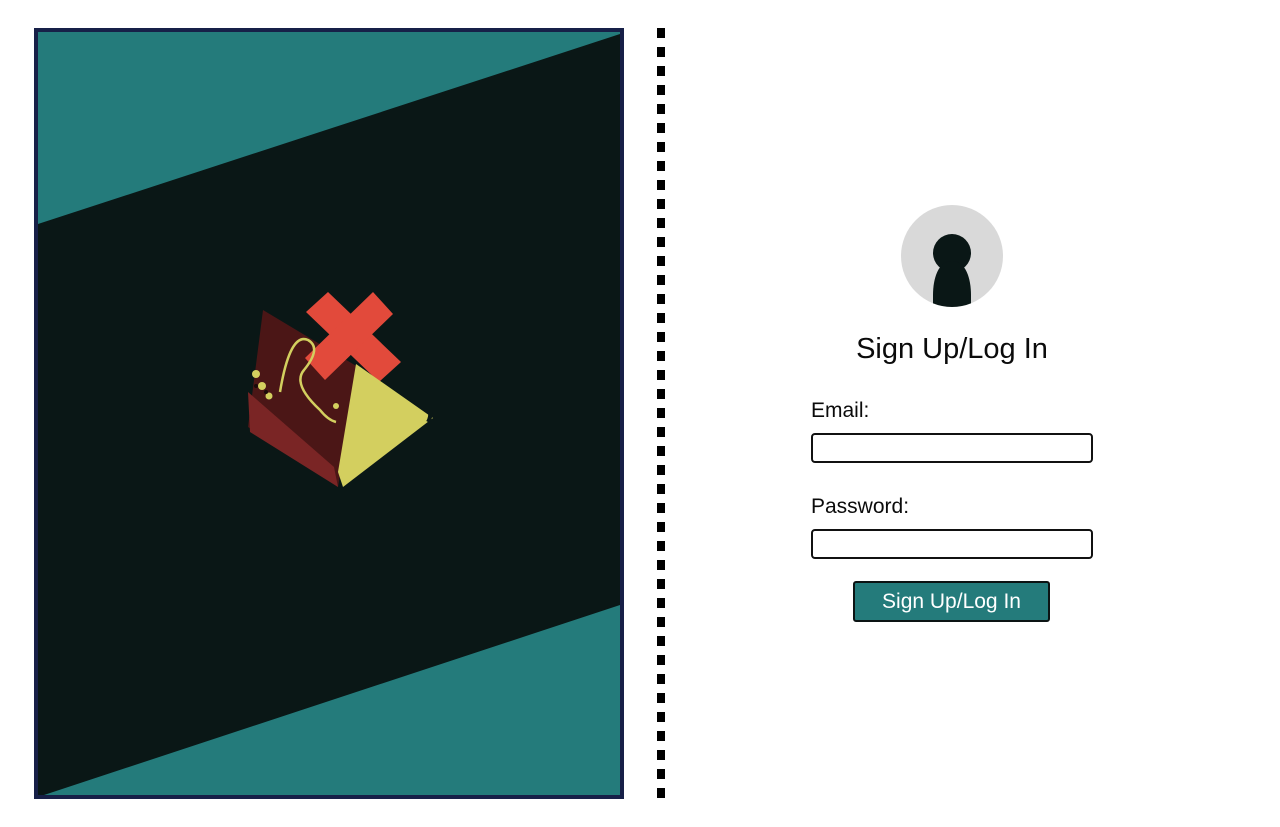  I want to click on page-title: Sign Up/Log In, so click(952, 349).